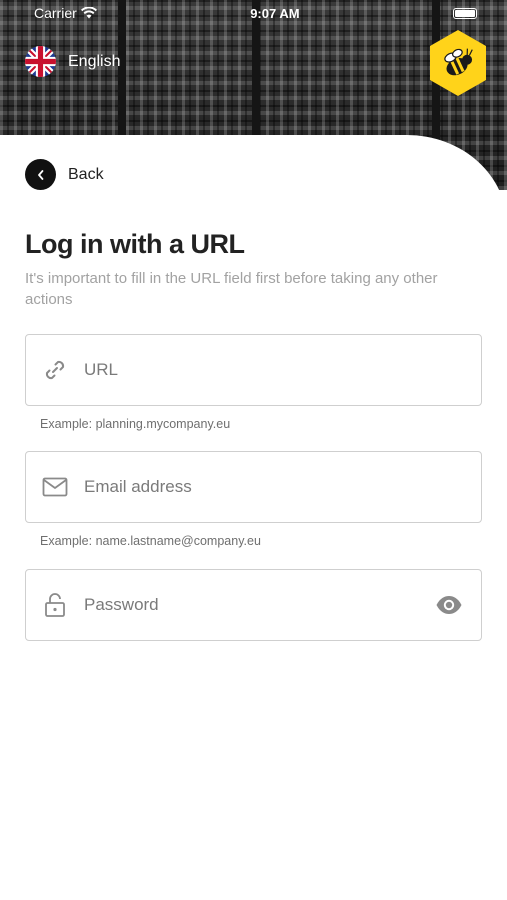 The height and width of the screenshot is (900, 507). I want to click on battery-icon, so click(465, 13).